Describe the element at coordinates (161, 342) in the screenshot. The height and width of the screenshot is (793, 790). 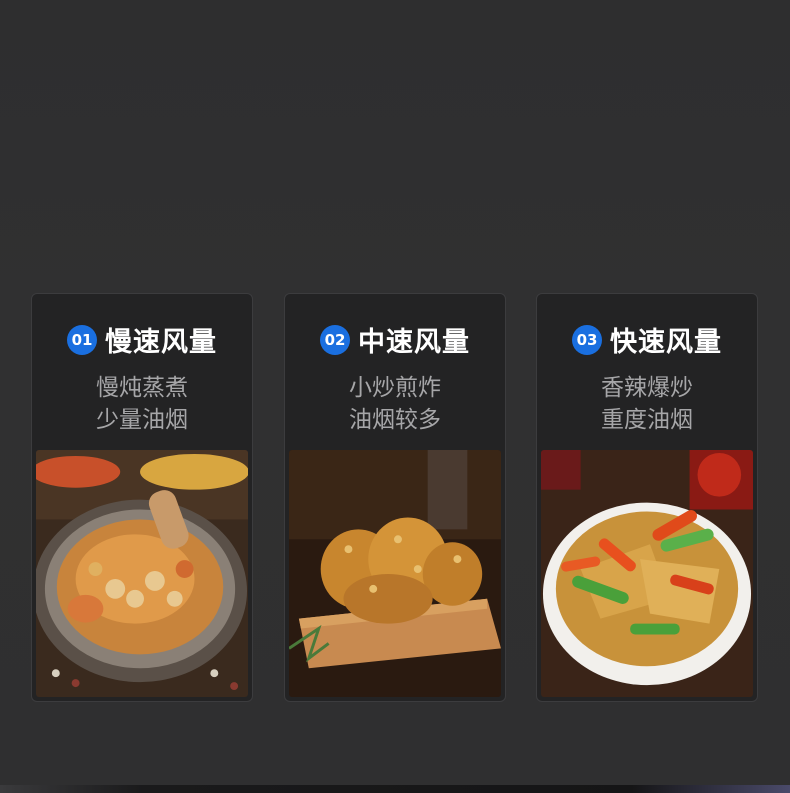
I see `card-title: 慢速风量` at that location.